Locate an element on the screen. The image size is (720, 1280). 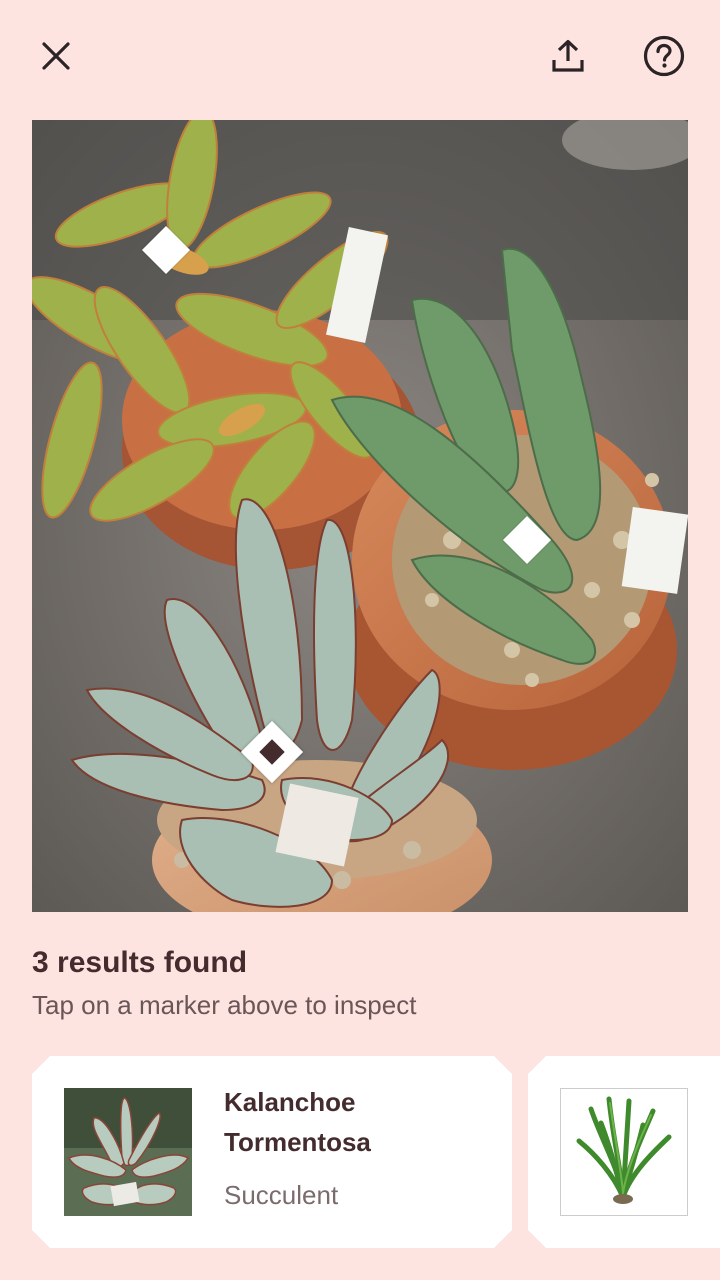
plant-name-line1: Kalanchoe is located at coordinates (290, 1102).